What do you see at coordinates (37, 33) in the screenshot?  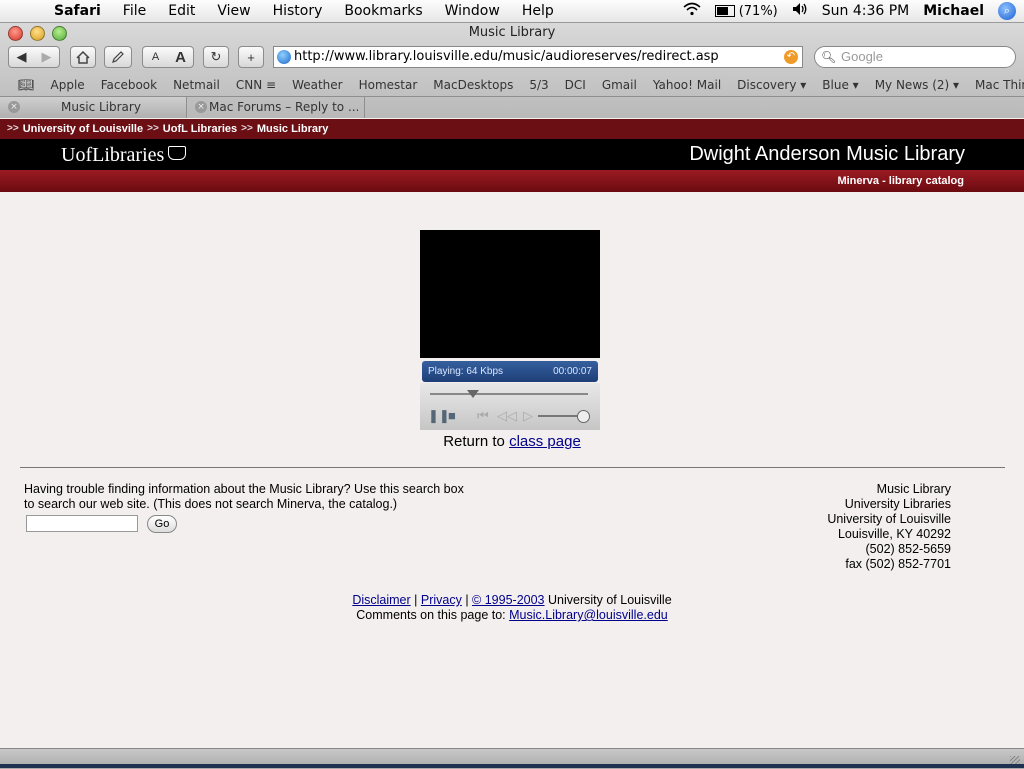 I see `minimize-window-button` at bounding box center [37, 33].